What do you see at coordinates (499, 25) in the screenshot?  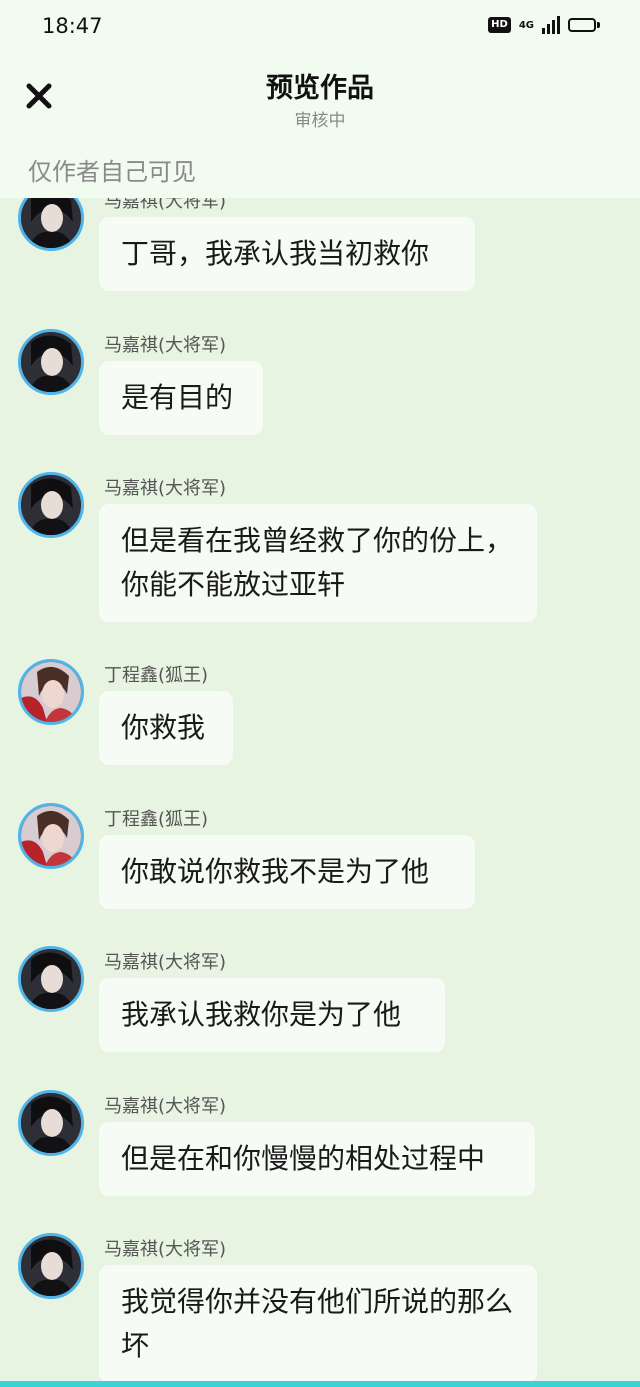 I see `hd-icon: HD` at bounding box center [499, 25].